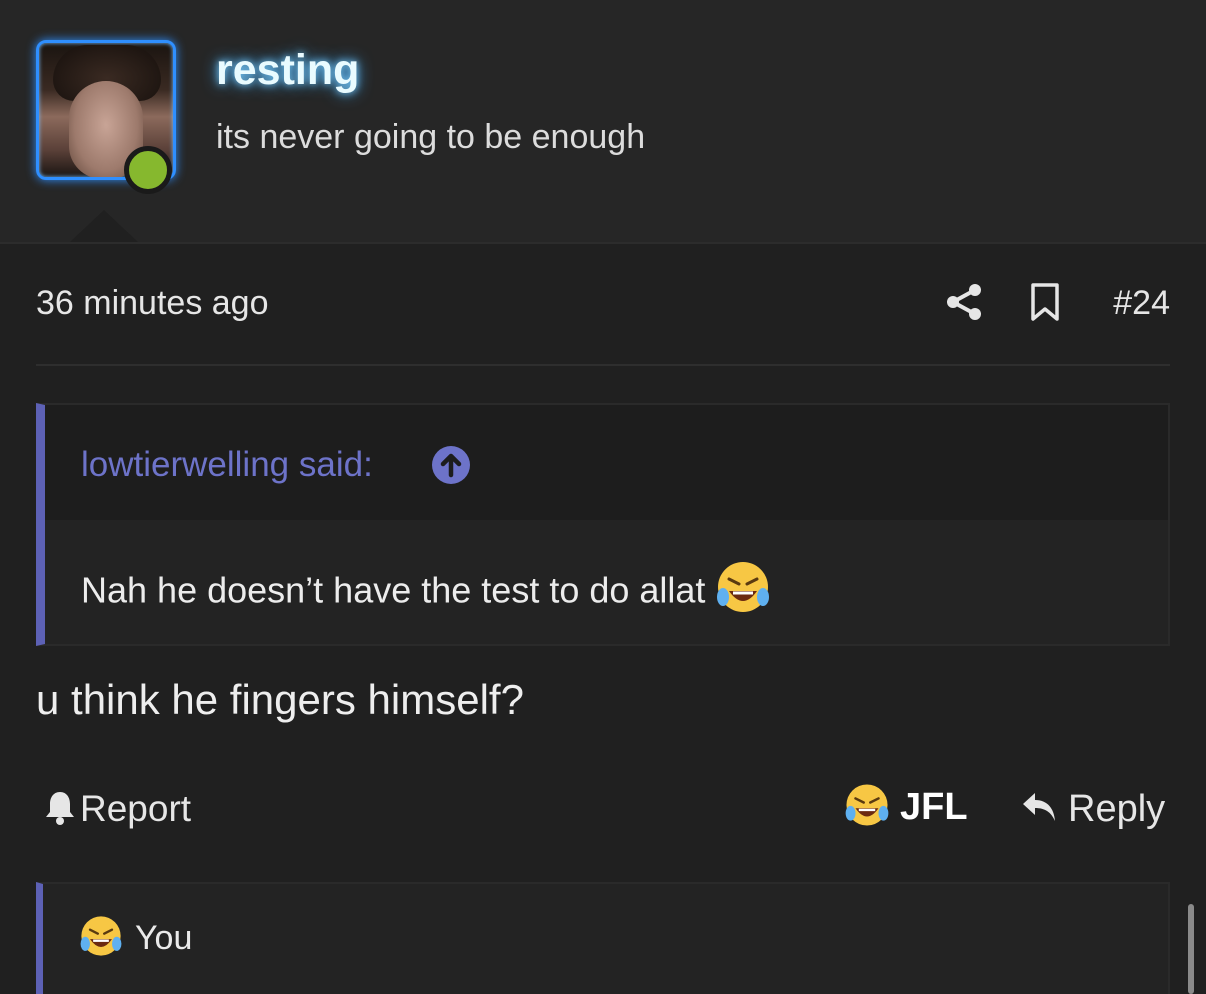 This screenshot has height=994, width=1206. I want to click on quote-text-line: Nah he doesn’t have the test to do allat, so click(426, 591).